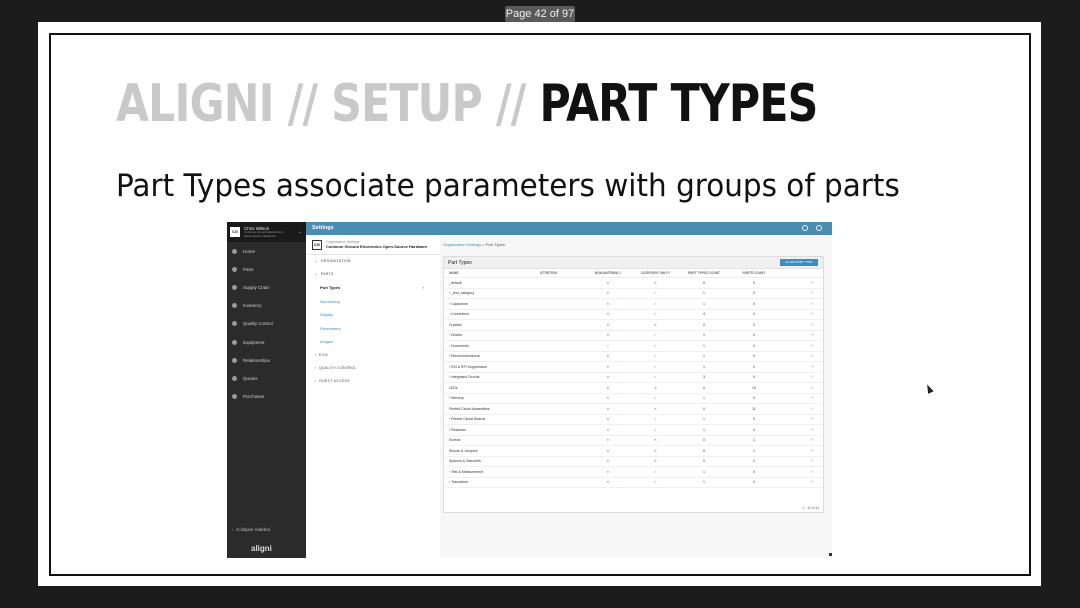 The height and width of the screenshot is (608, 1080). Describe the element at coordinates (633, 357) in the screenshot. I see `table-row: › Electromechanical ✕ ✓ 1 0 ✎` at that location.